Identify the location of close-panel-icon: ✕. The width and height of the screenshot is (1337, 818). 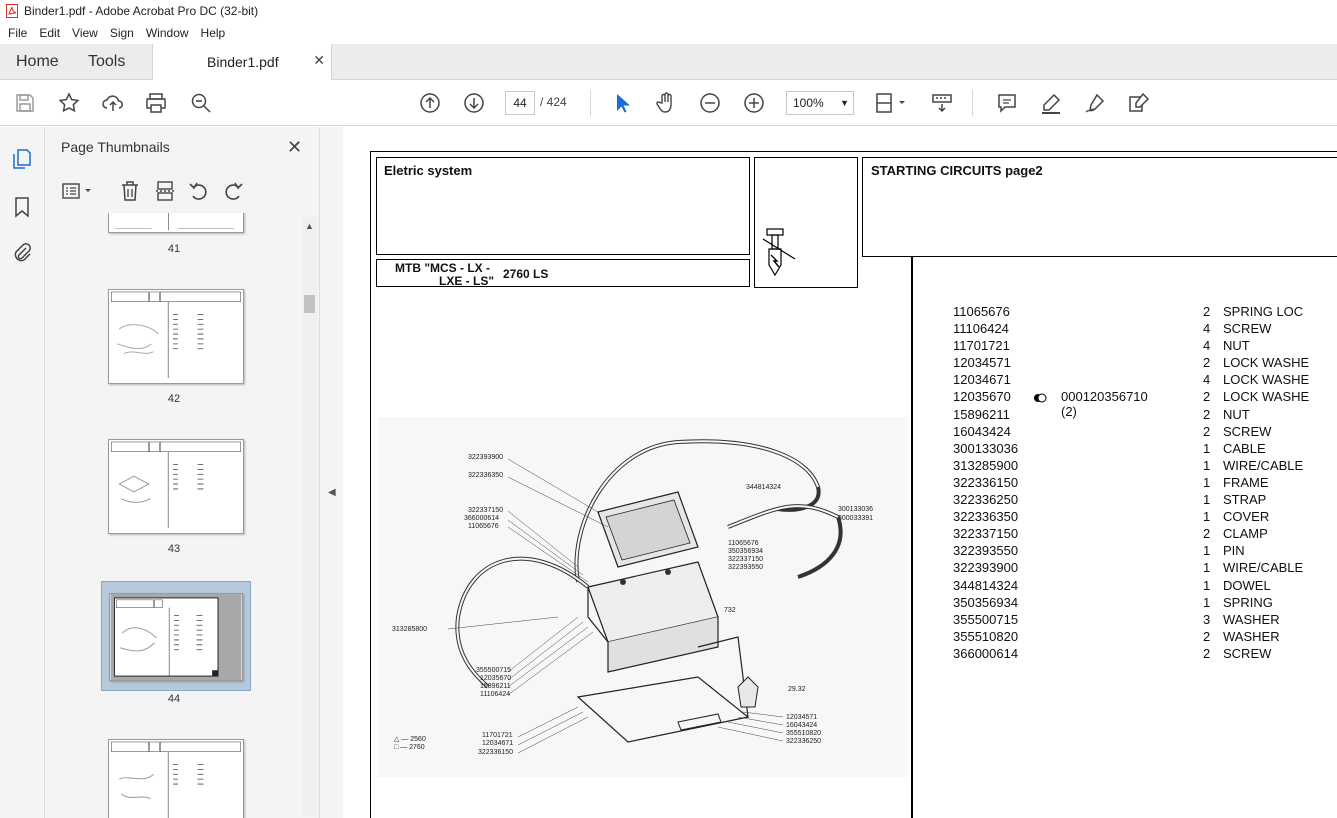
(294, 147).